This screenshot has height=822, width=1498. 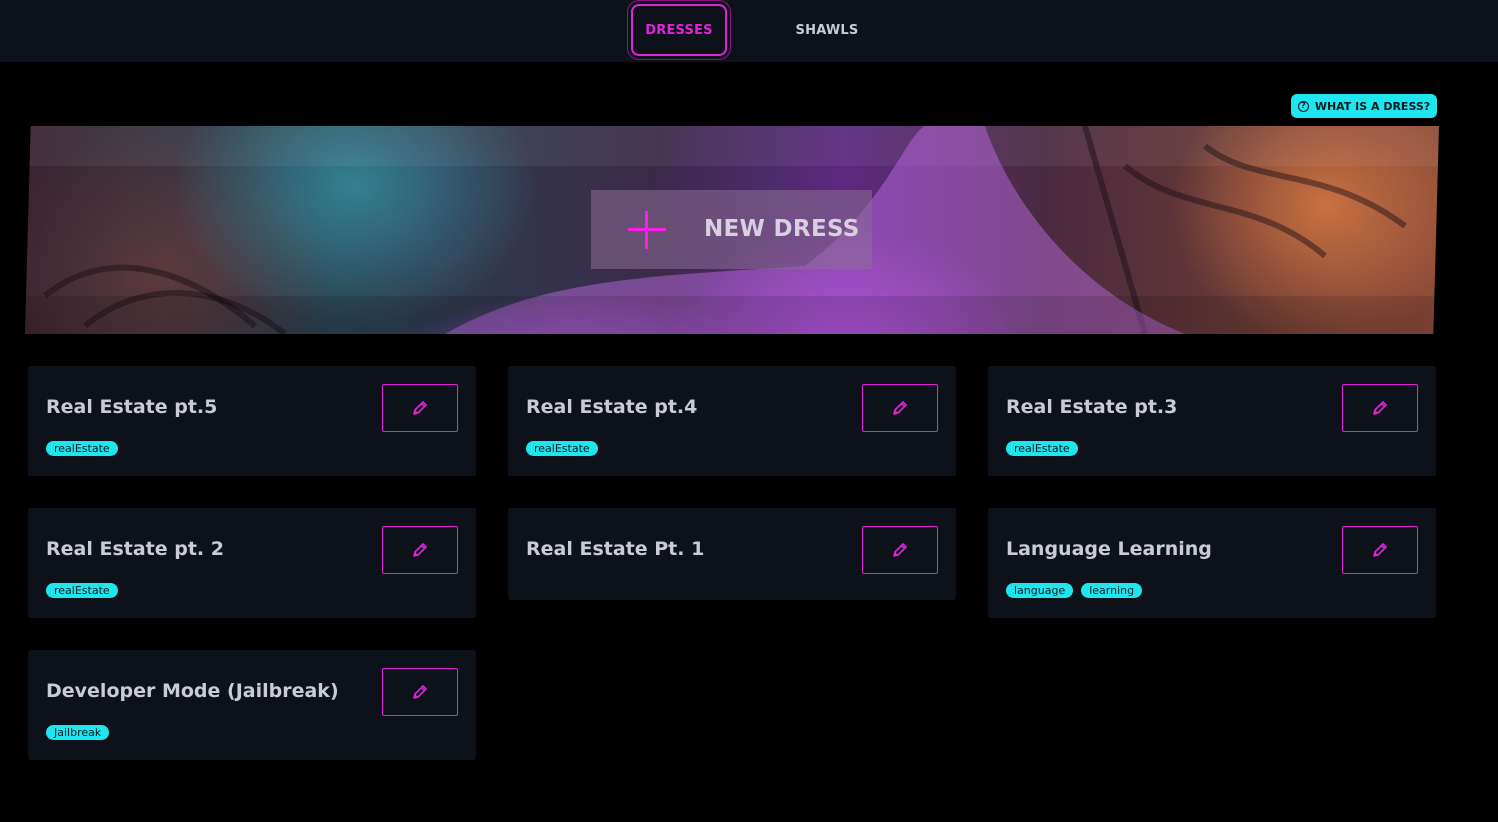 I want to click on top-nav-bar: DRESSES SHAWLS, so click(x=749, y=31).